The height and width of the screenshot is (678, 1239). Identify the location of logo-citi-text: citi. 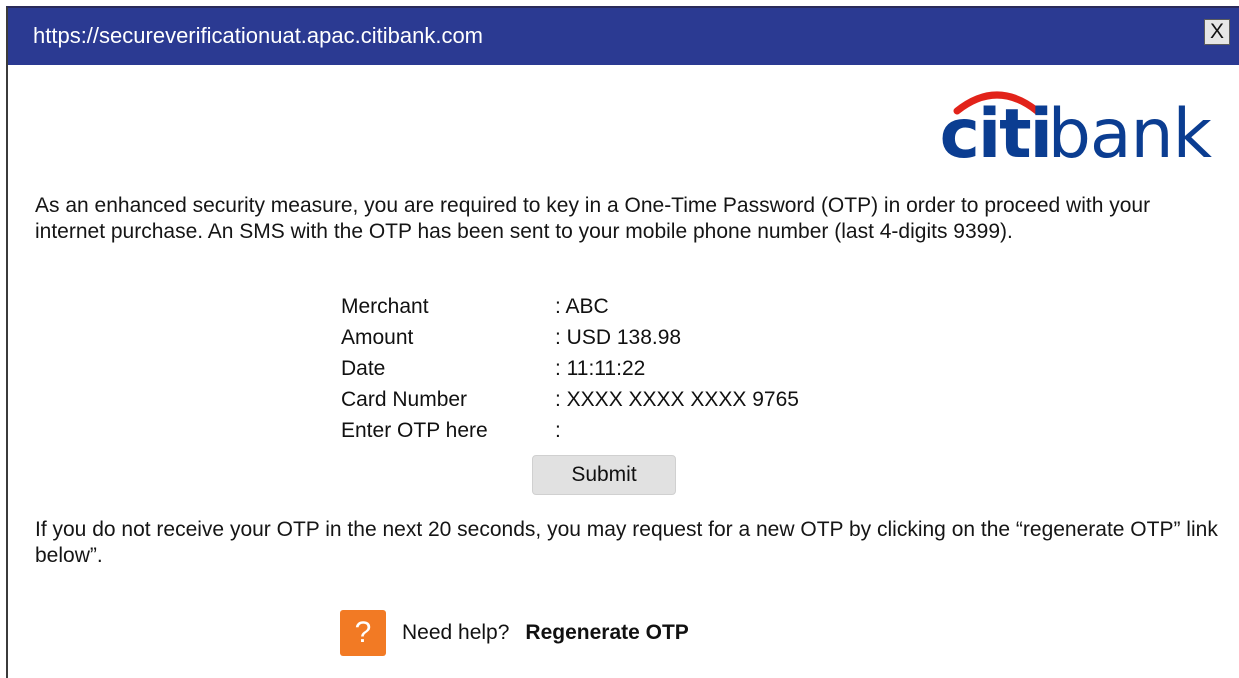
(996, 134).